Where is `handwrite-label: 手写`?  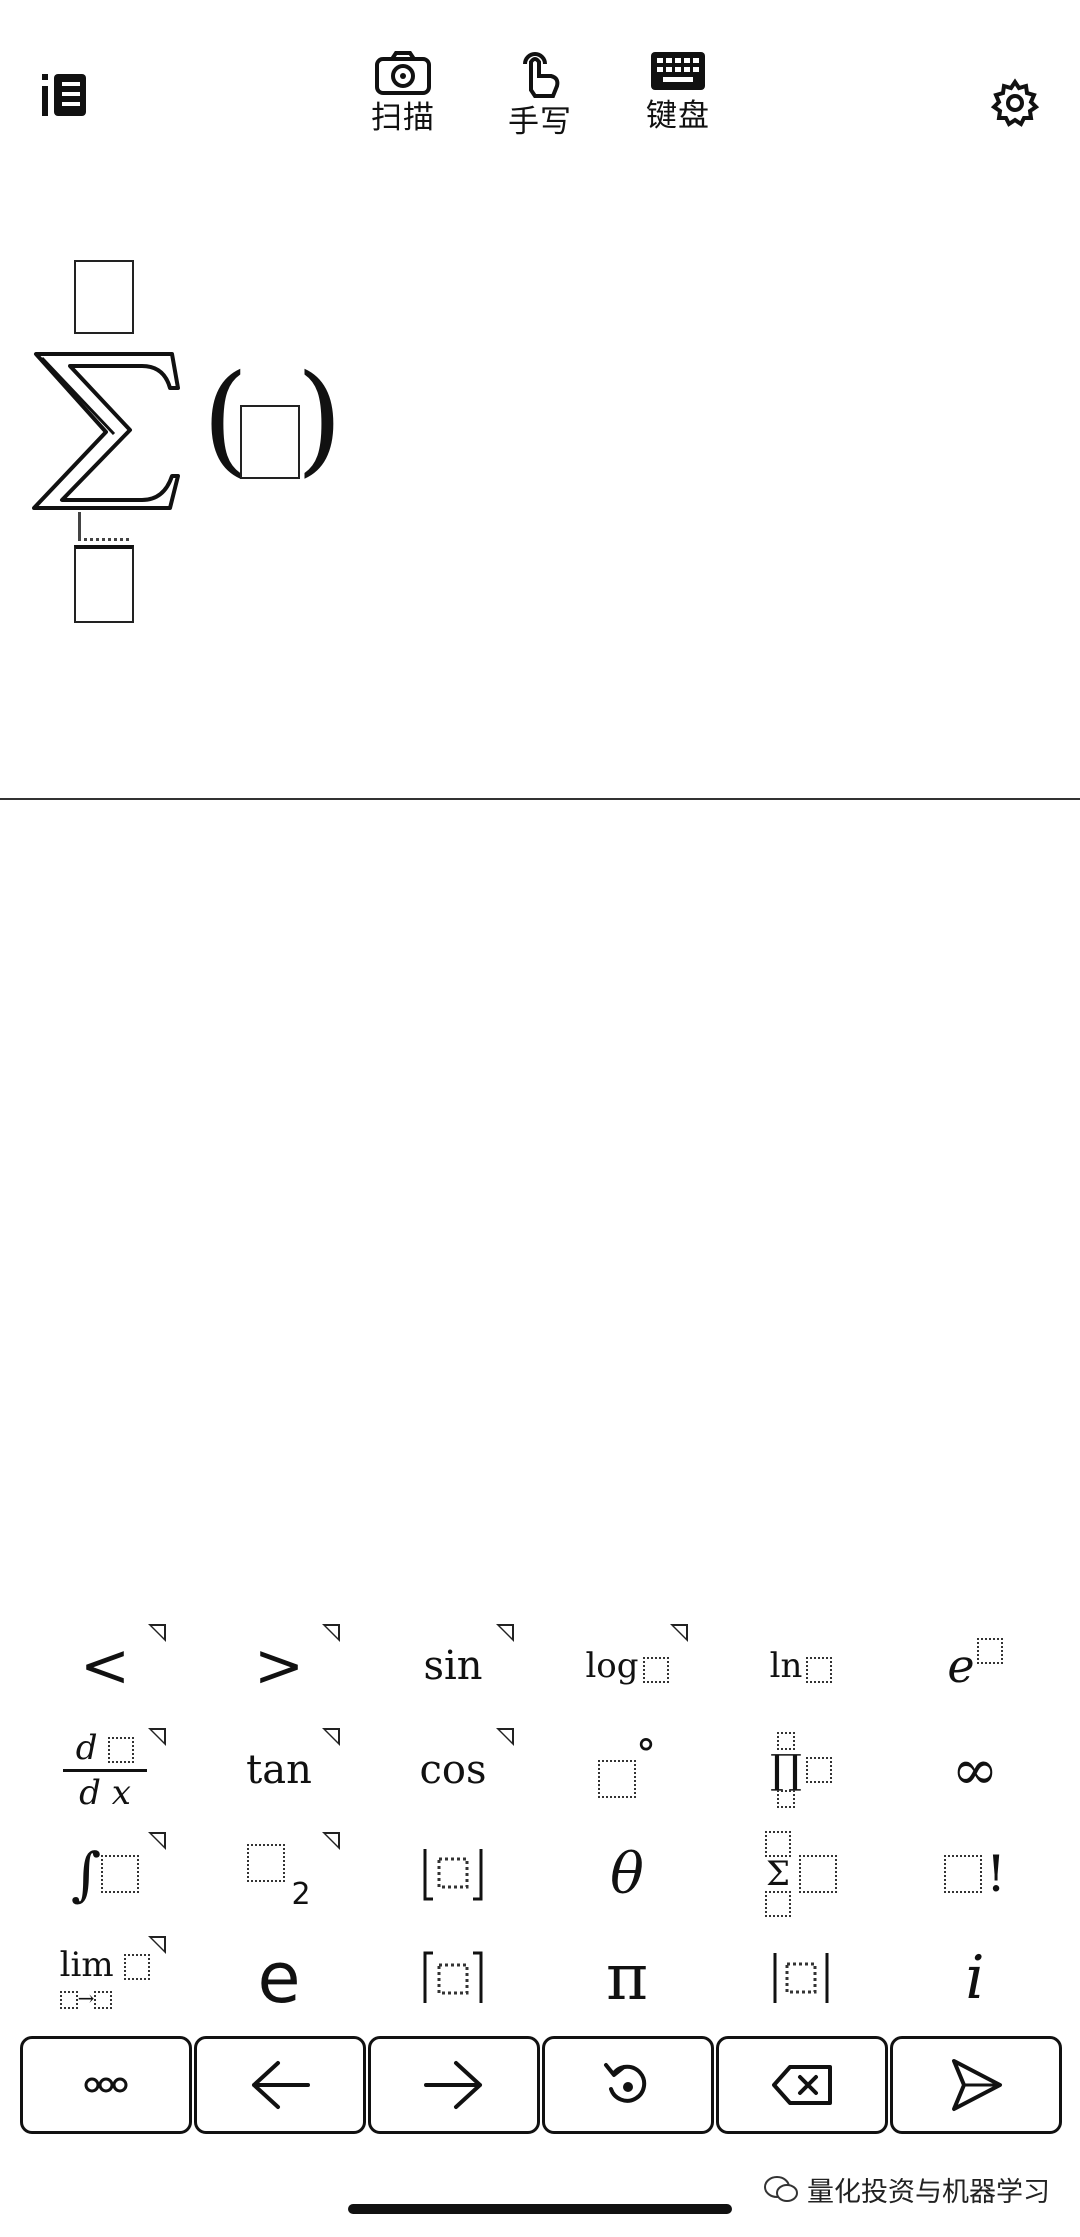 handwrite-label: 手写 is located at coordinates (540, 122).